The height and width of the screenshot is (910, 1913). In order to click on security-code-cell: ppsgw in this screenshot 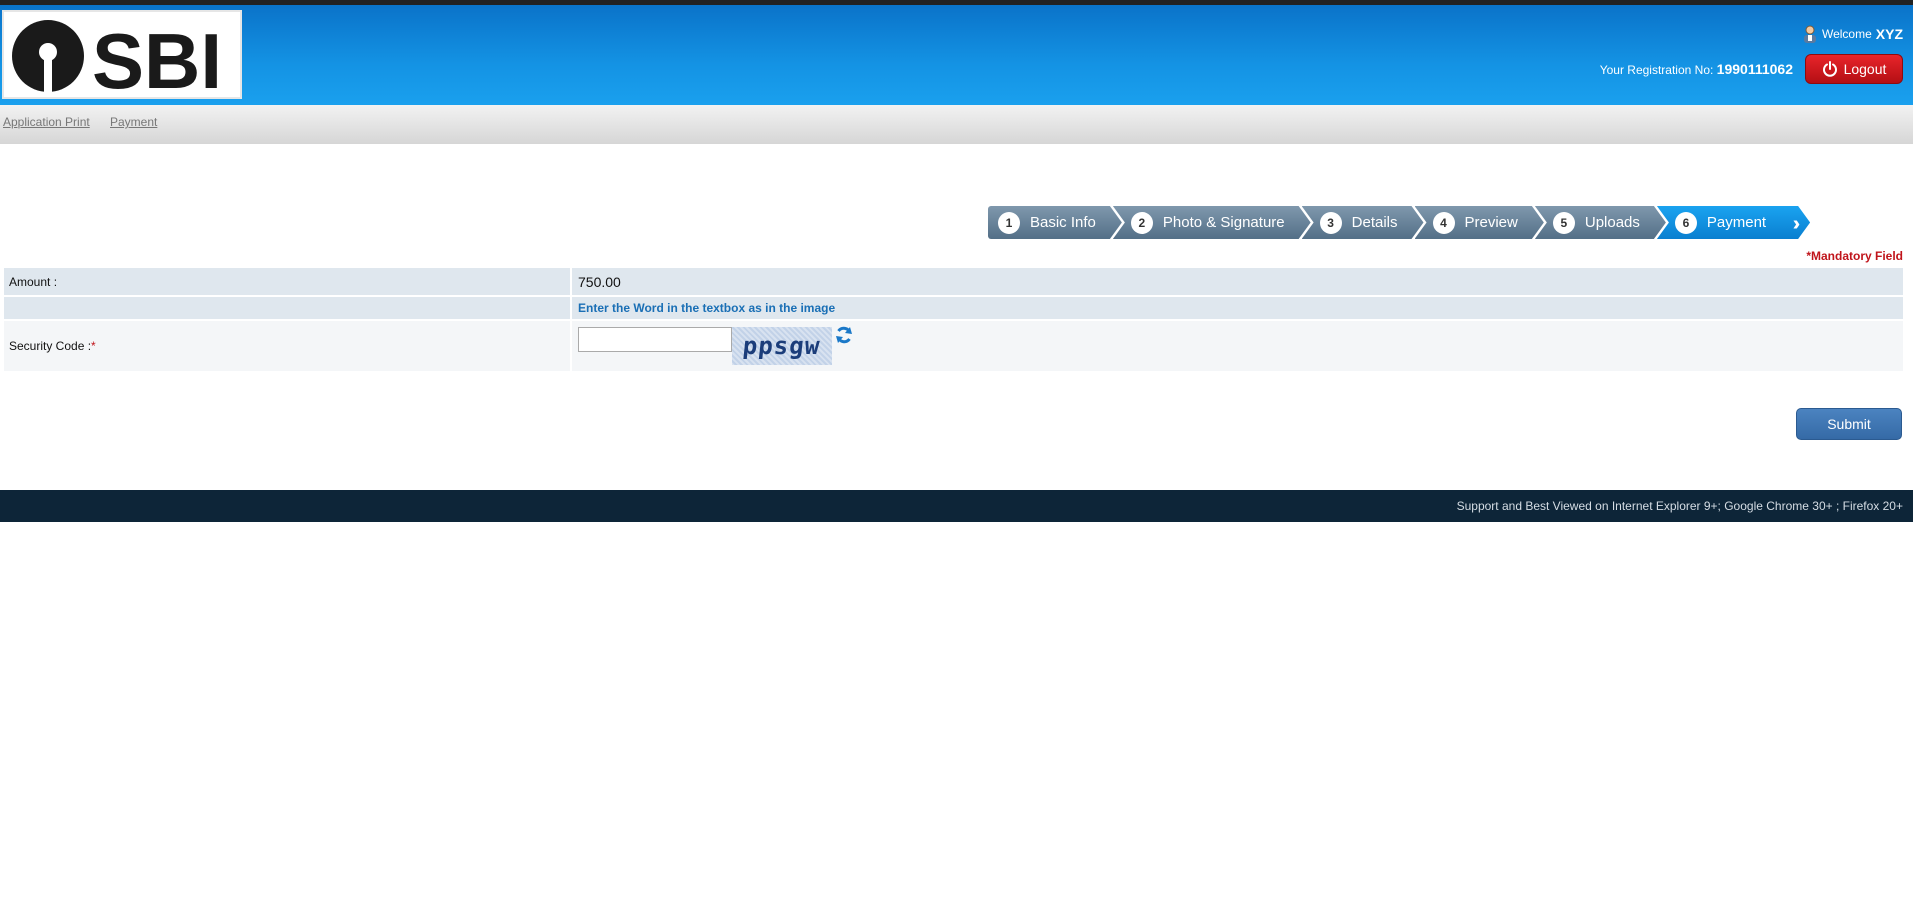, I will do `click(1237, 346)`.